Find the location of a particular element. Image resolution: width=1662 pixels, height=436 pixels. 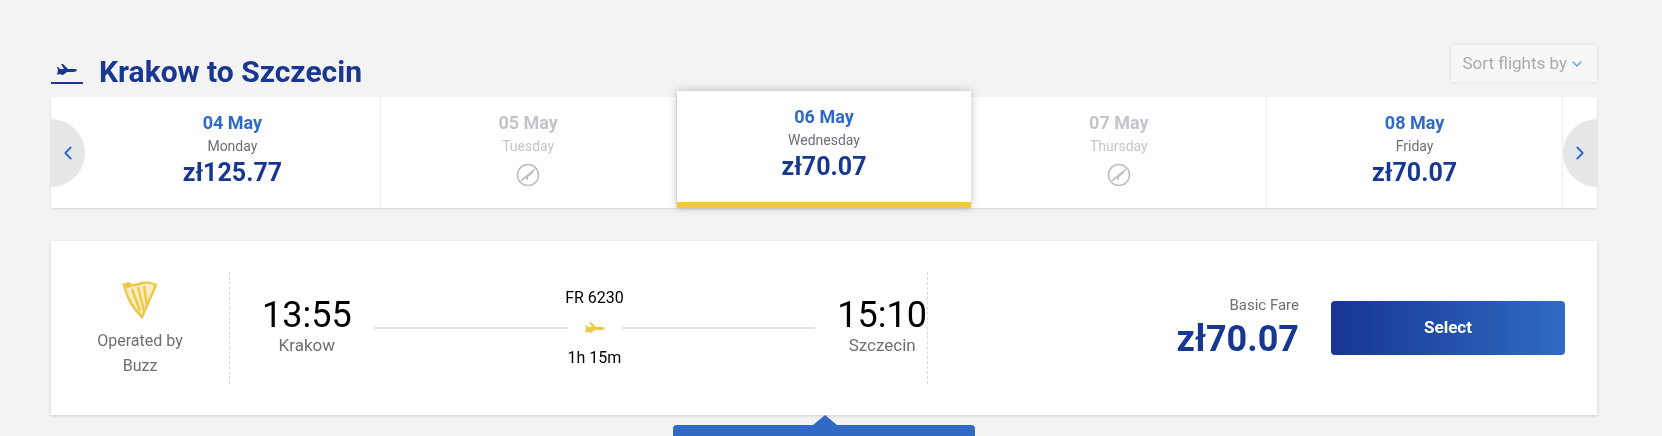

date-tab: 06 May Wednesday zł70.07 is located at coordinates (824, 149).